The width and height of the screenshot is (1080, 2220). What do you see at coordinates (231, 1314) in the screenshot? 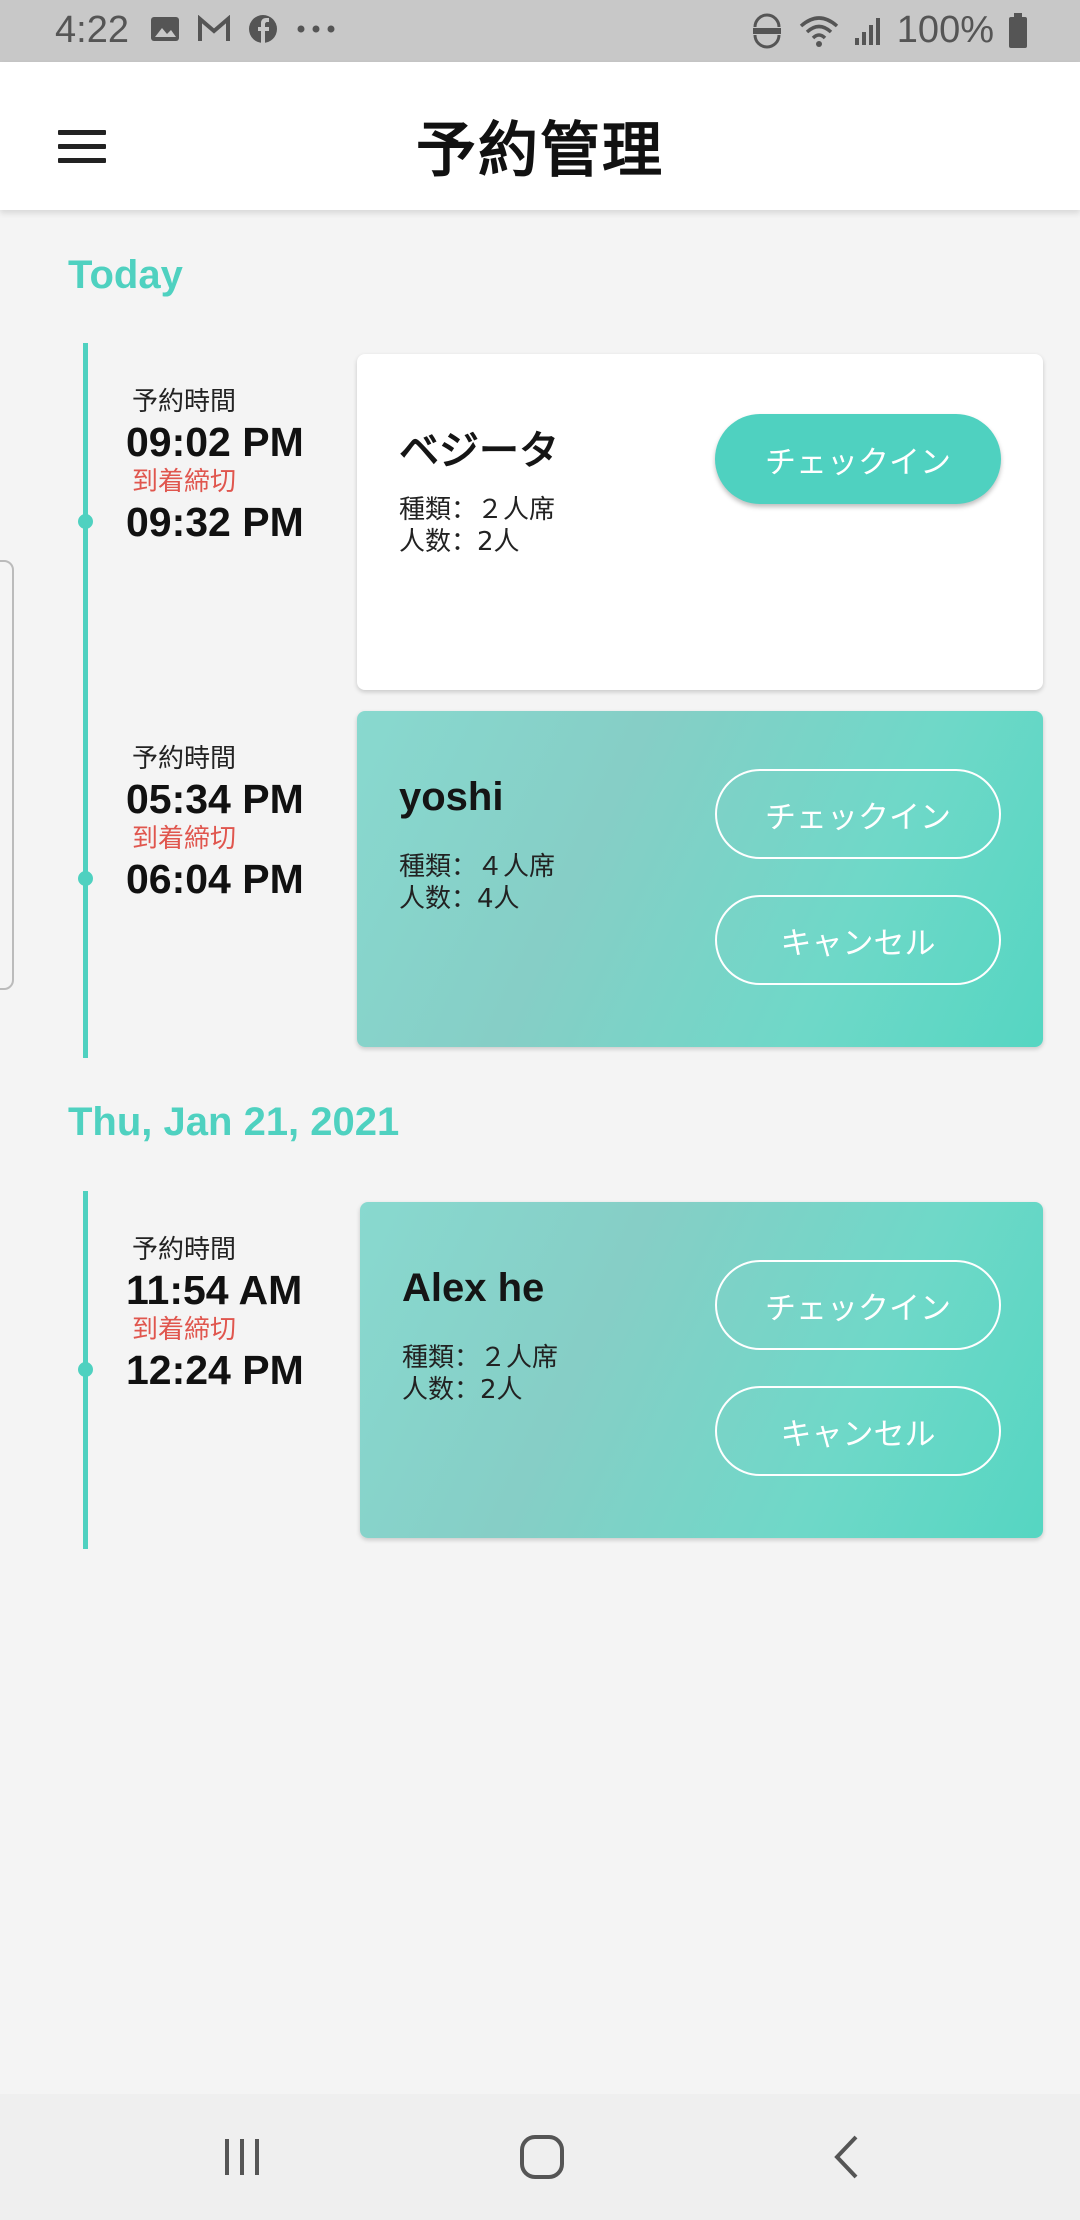
I see `time-block: 予約時間 11:54 AM 到着締切 12:24 PM` at bounding box center [231, 1314].